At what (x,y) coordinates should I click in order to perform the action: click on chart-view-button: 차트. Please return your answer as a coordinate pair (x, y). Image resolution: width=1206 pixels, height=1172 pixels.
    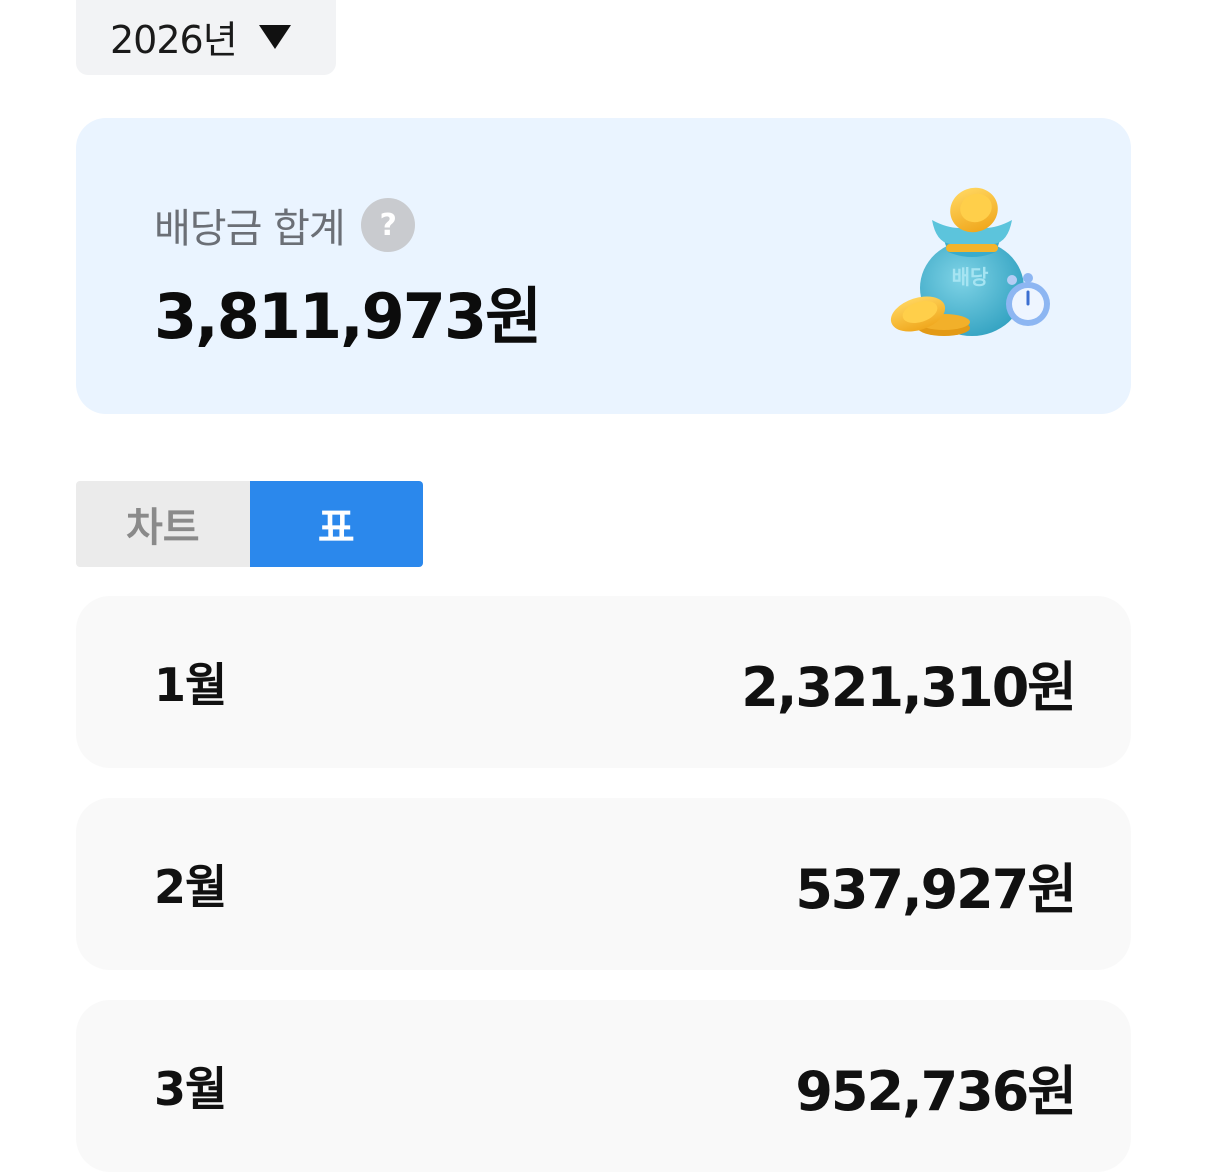
    Looking at the image, I should click on (163, 524).